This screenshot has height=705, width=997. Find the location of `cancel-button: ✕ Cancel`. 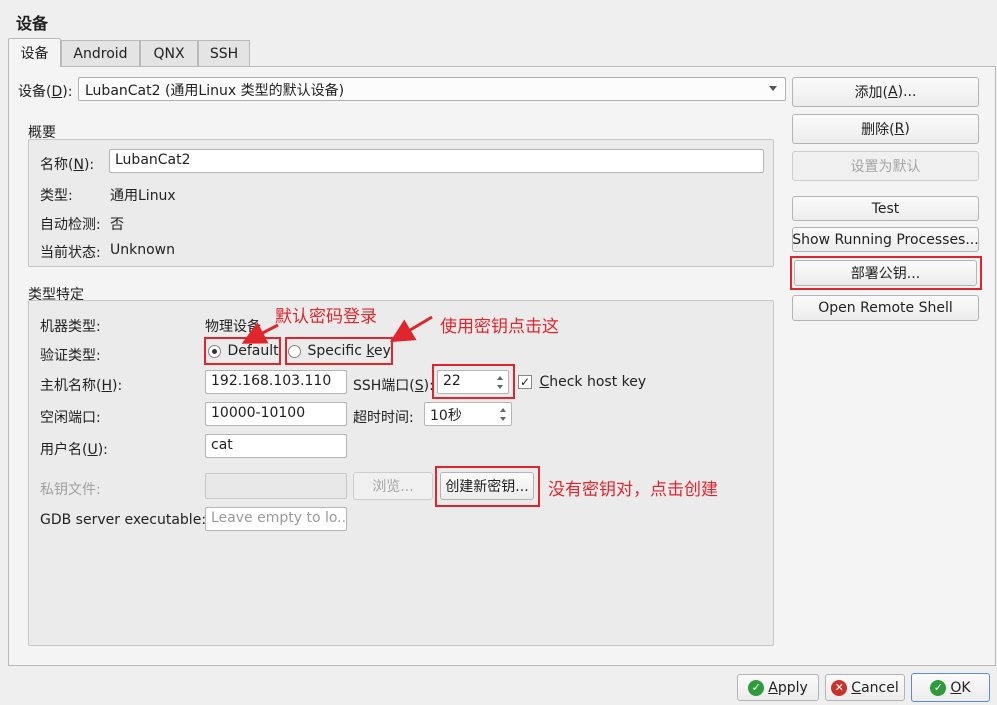

cancel-button: ✕ Cancel is located at coordinates (865, 687).